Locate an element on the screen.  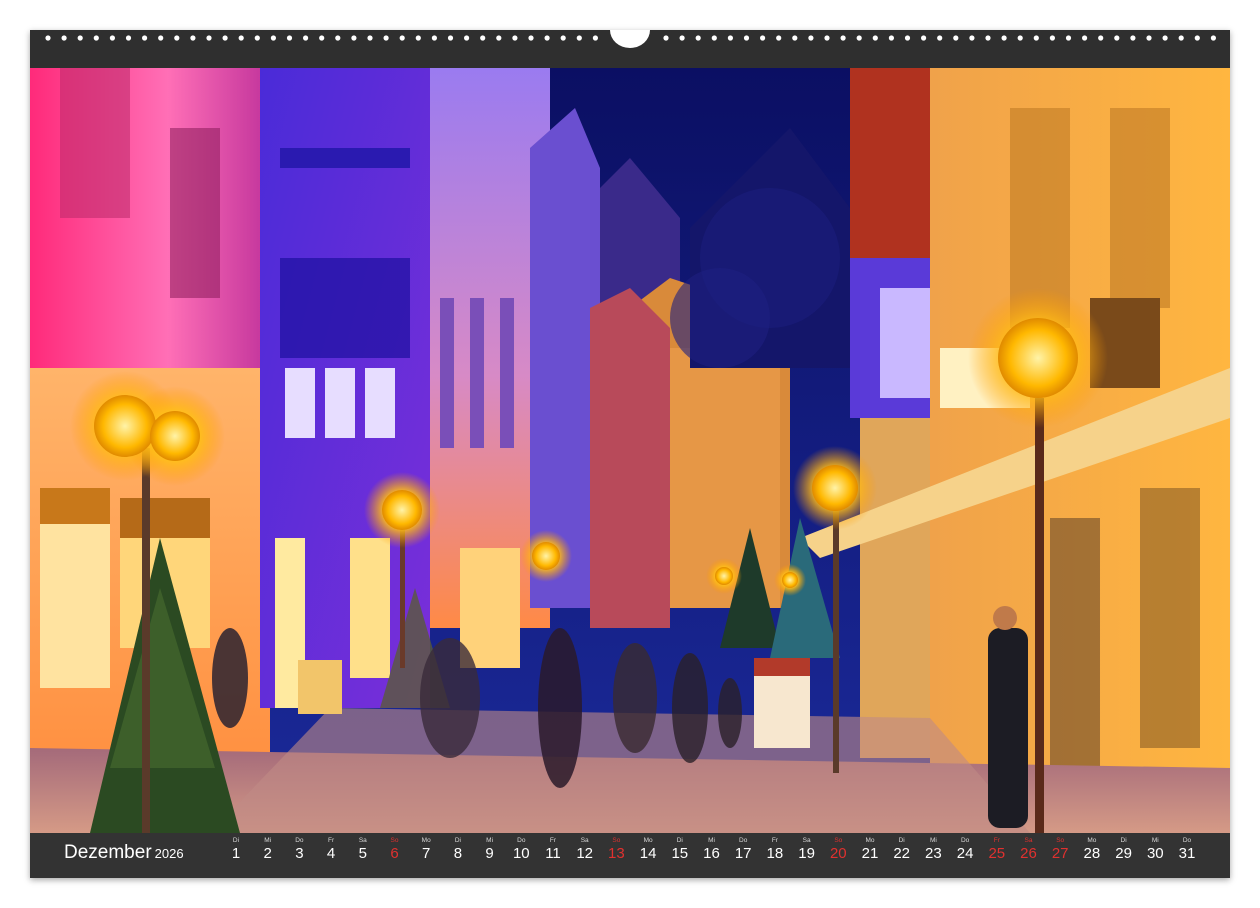
day-cell: Di 8 is located at coordinates (458, 850).